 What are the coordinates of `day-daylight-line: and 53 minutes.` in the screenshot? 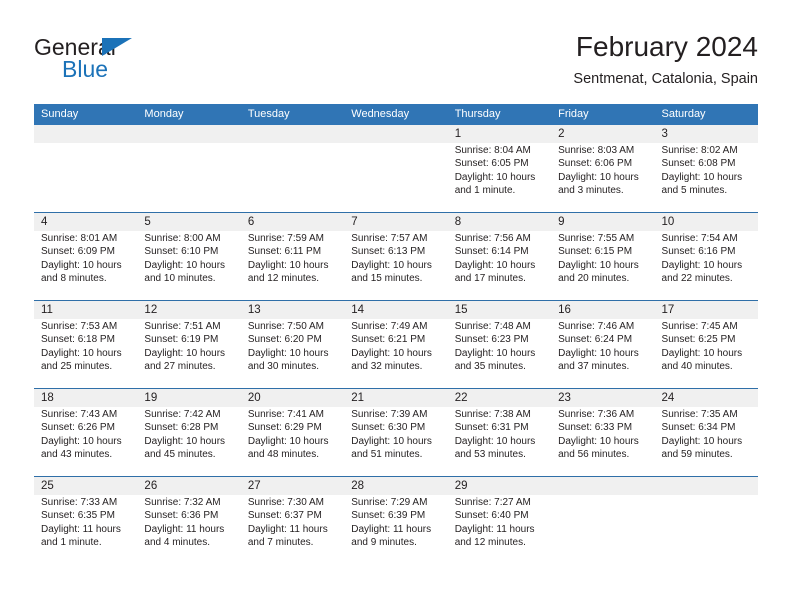 It's located at (490, 454).